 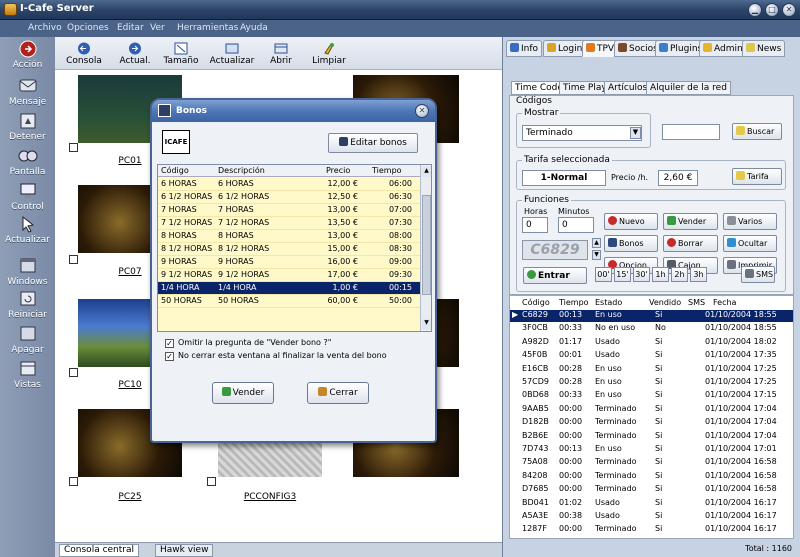 What do you see at coordinates (422, 111) in the screenshot?
I see `dialog-close-button: ✕` at bounding box center [422, 111].